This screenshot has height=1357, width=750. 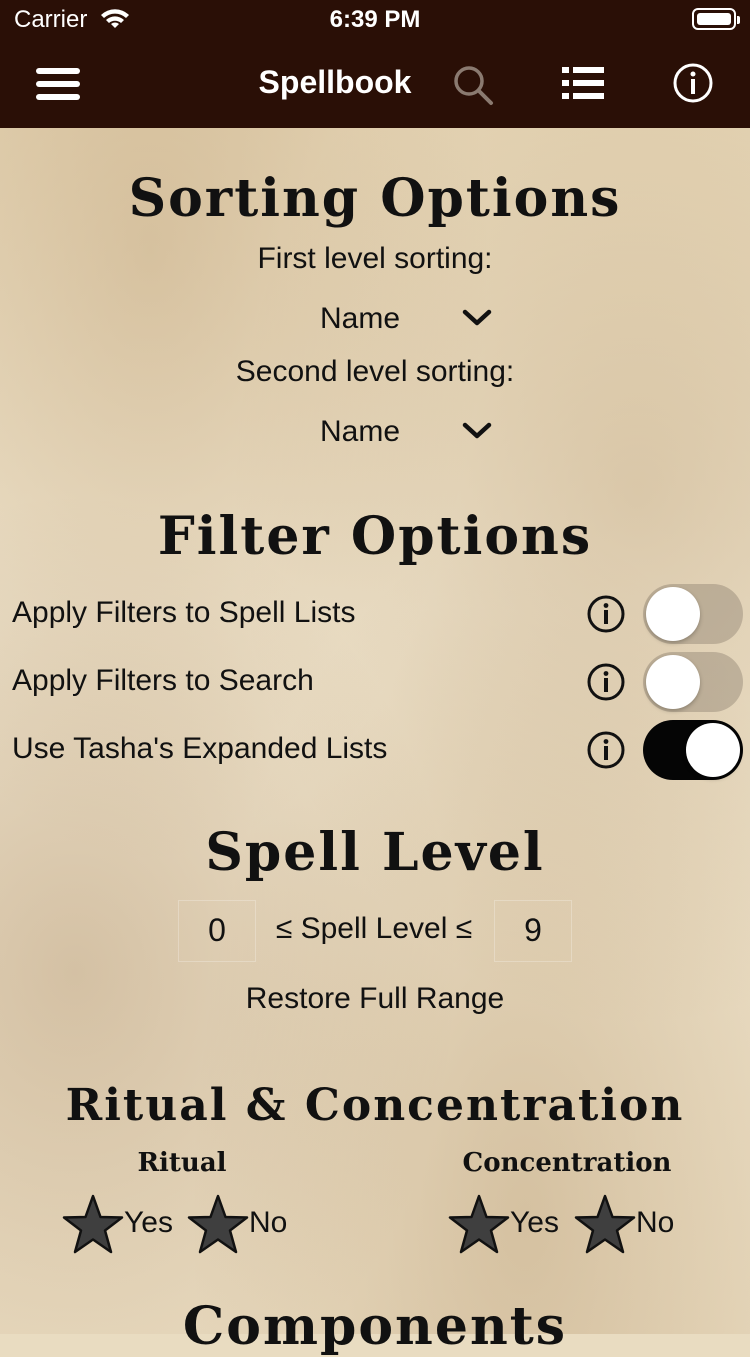 What do you see at coordinates (583, 83) in the screenshot?
I see `list-icon` at bounding box center [583, 83].